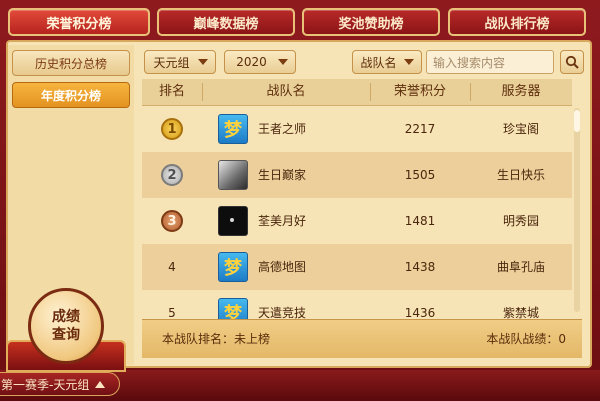 This screenshot has height=401, width=600. I want to click on search-input: 输入搜索内容, so click(490, 62).